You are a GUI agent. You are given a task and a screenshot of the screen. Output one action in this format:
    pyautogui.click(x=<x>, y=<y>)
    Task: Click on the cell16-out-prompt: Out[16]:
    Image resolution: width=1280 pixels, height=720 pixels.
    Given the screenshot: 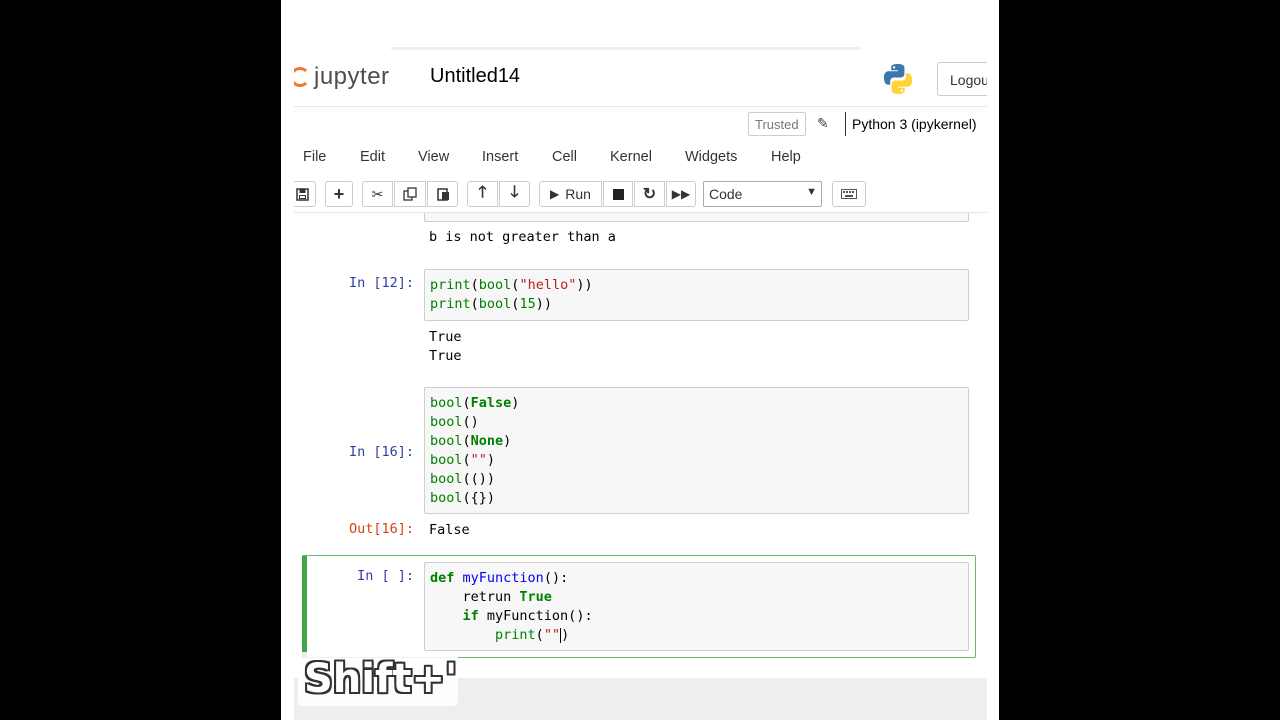 What is the action you would take?
    pyautogui.click(x=381, y=529)
    